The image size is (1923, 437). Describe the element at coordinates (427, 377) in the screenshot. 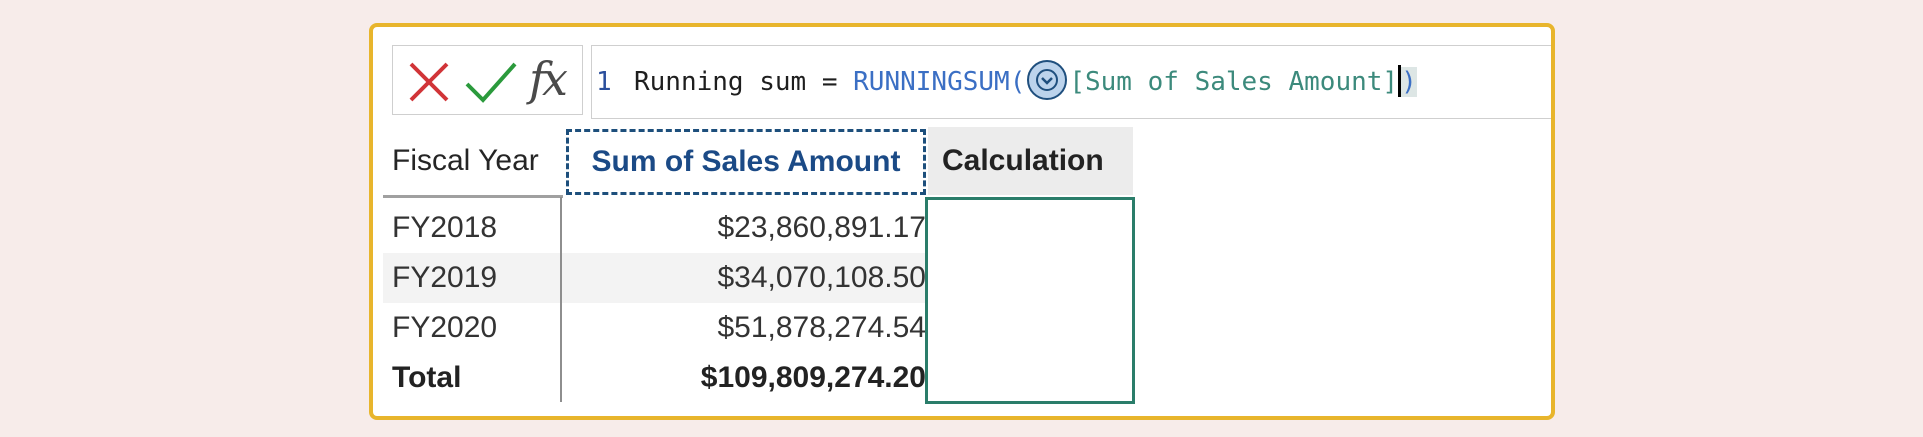

I see `total-label: Total` at that location.